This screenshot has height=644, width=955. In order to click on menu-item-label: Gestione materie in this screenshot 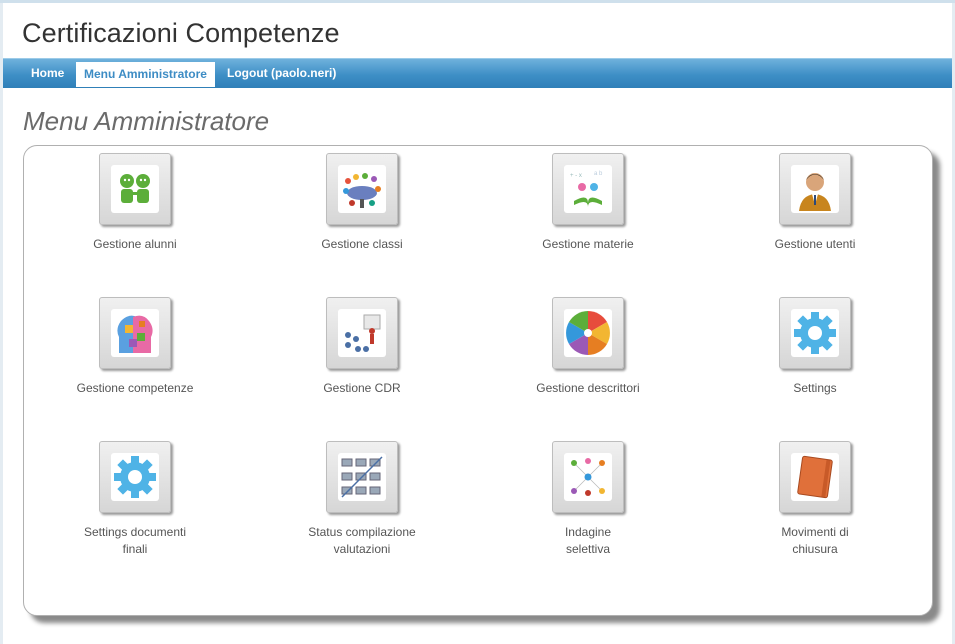, I will do `click(588, 244)`.